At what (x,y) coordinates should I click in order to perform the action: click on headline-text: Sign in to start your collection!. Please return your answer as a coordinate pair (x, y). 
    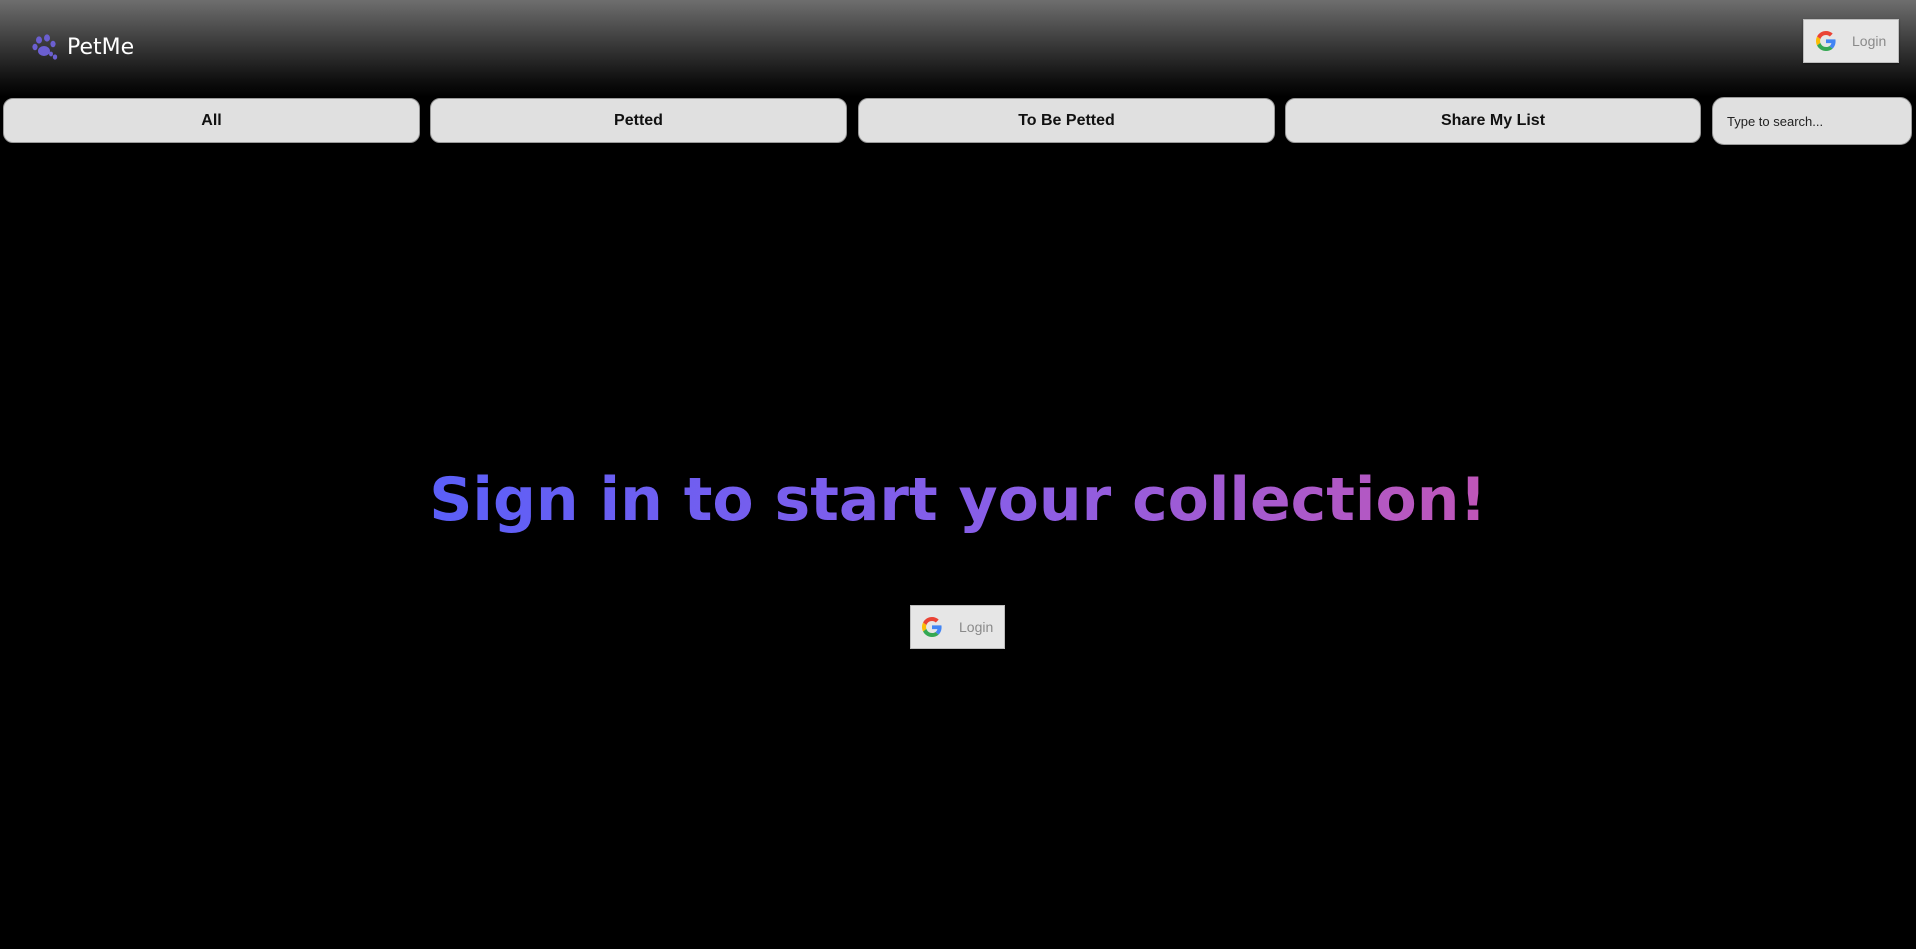
    Looking at the image, I should click on (958, 500).